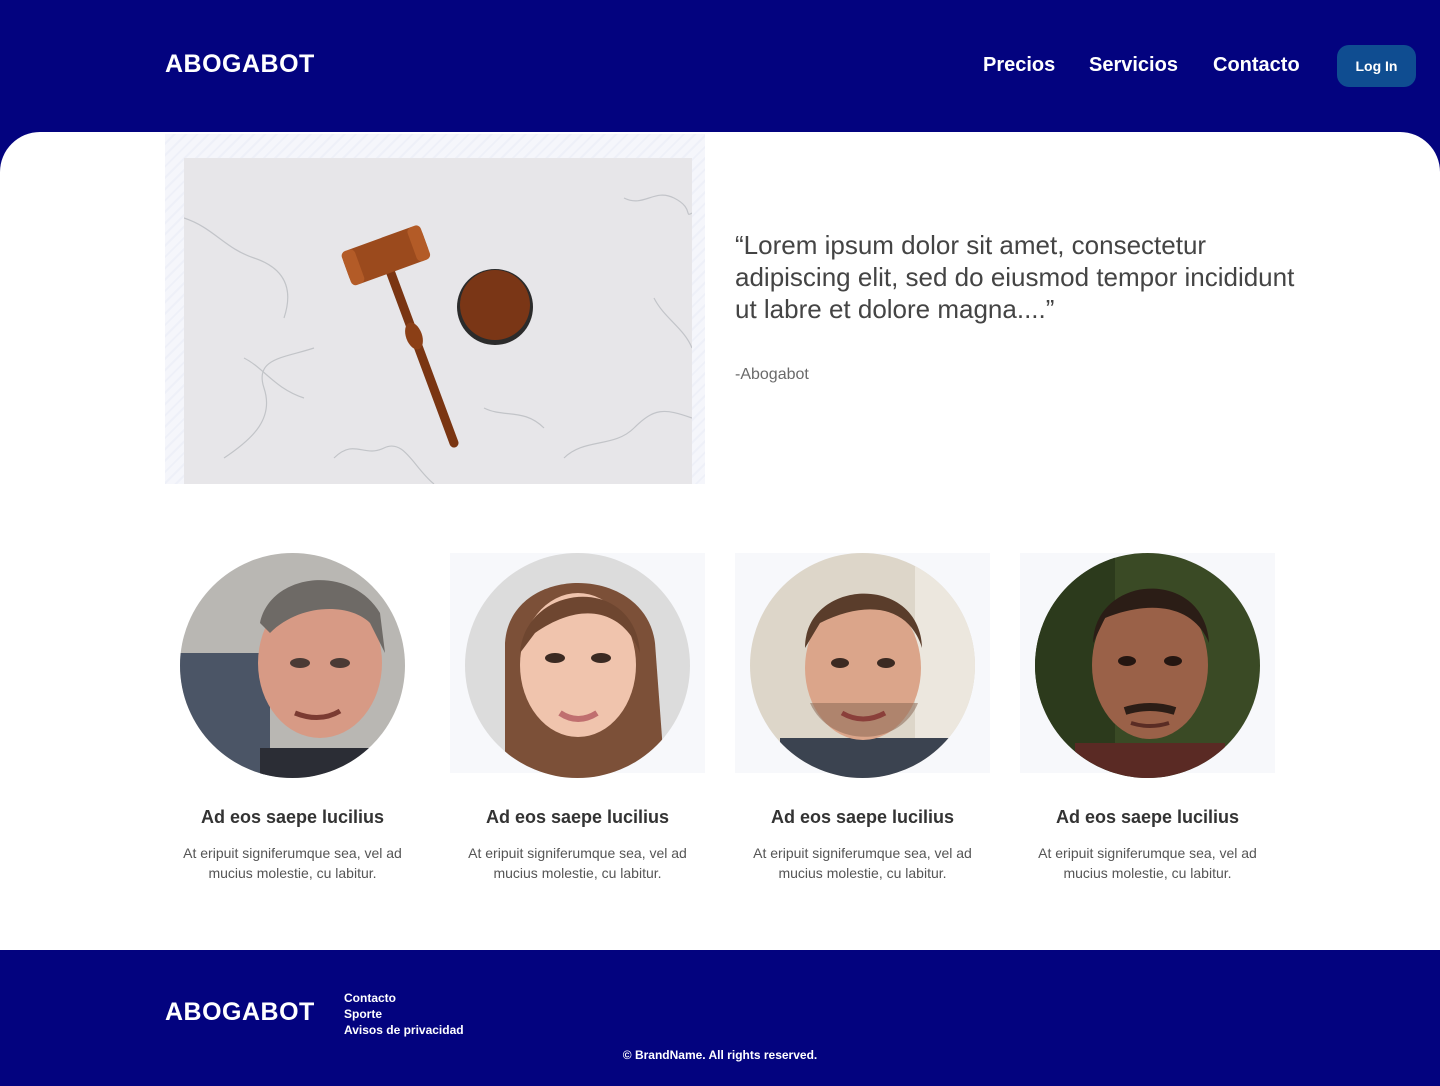 This screenshot has width=1440, height=1086. I want to click on footer-link-sporte: Sporte, so click(404, 1014).